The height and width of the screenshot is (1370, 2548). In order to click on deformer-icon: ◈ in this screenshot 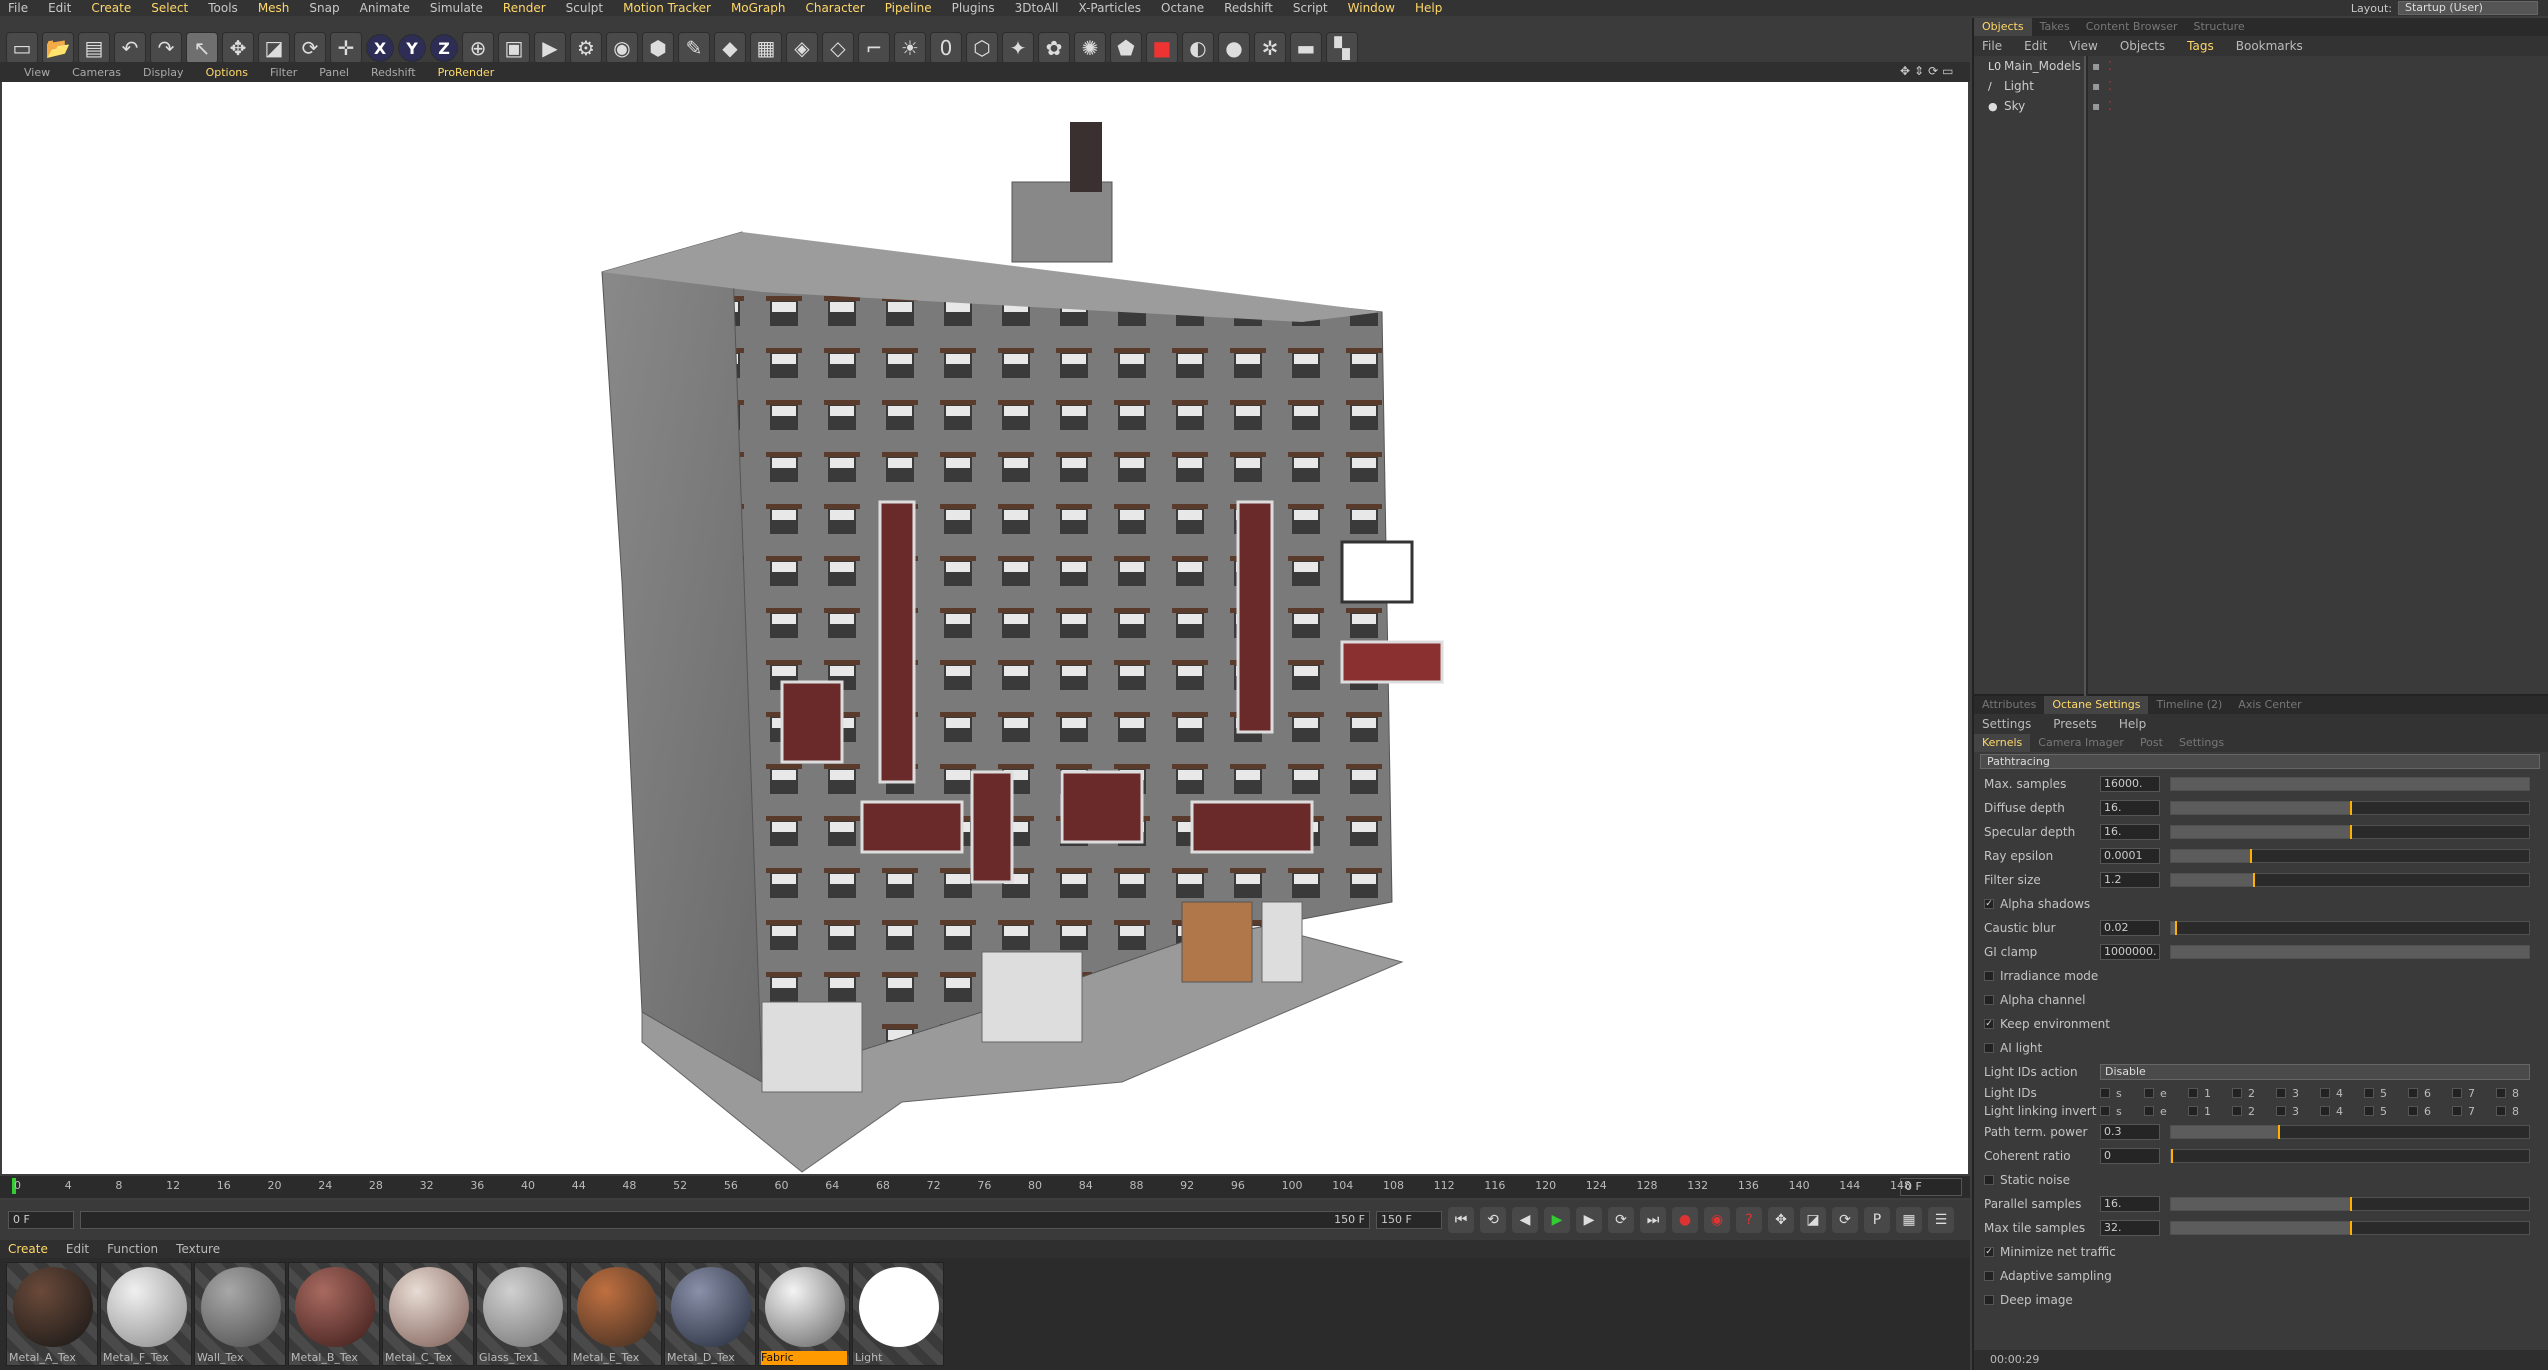, I will do `click(802, 48)`.